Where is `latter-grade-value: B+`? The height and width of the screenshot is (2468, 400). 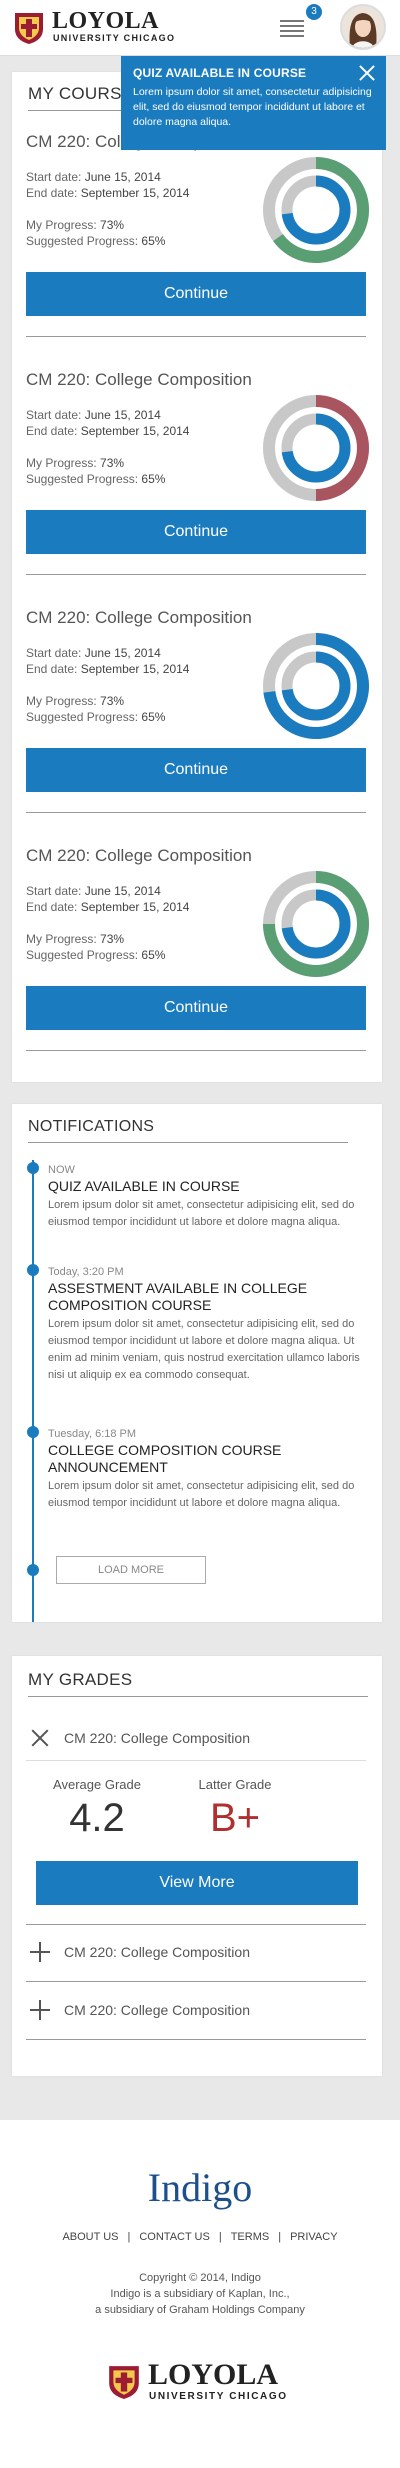
latter-grade-value: B+ is located at coordinates (235, 1818).